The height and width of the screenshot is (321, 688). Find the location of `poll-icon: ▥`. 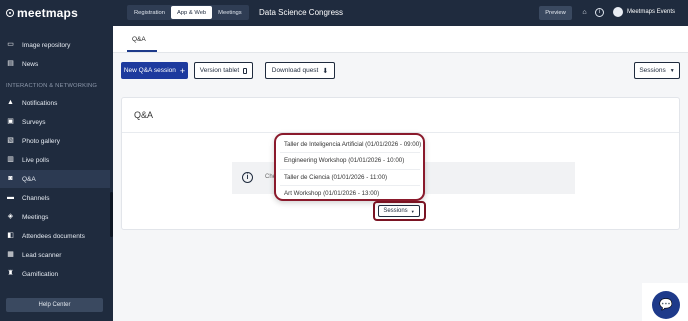

poll-icon: ▥ is located at coordinates (10, 159).